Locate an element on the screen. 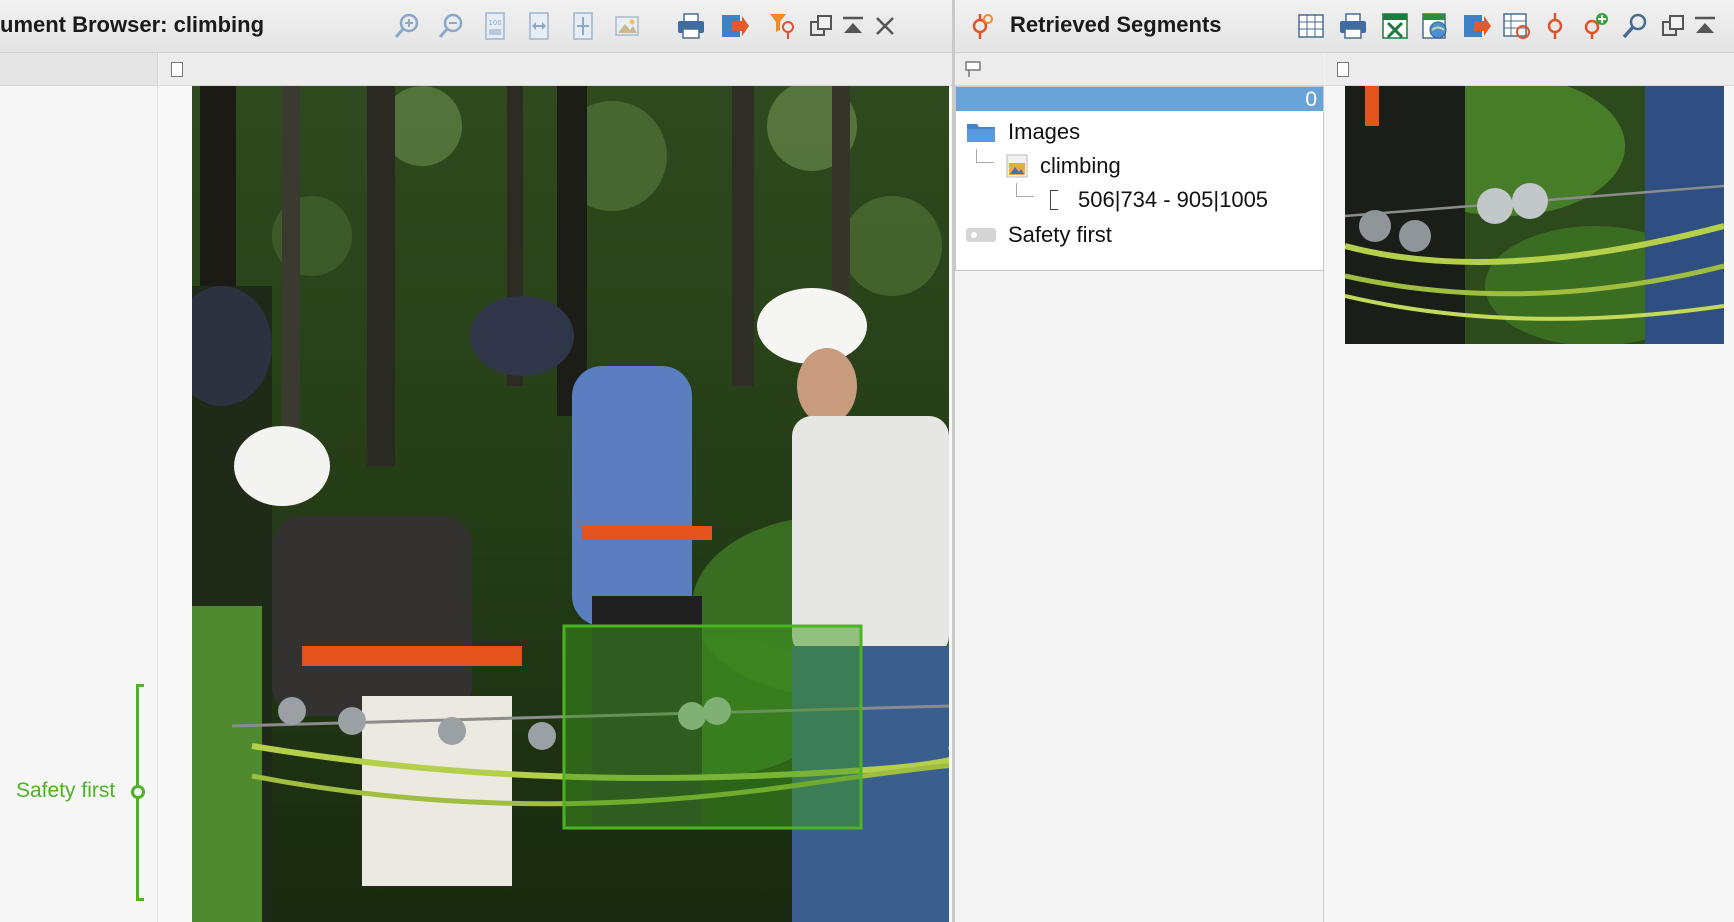  image-document-icon is located at coordinates (1017, 166).